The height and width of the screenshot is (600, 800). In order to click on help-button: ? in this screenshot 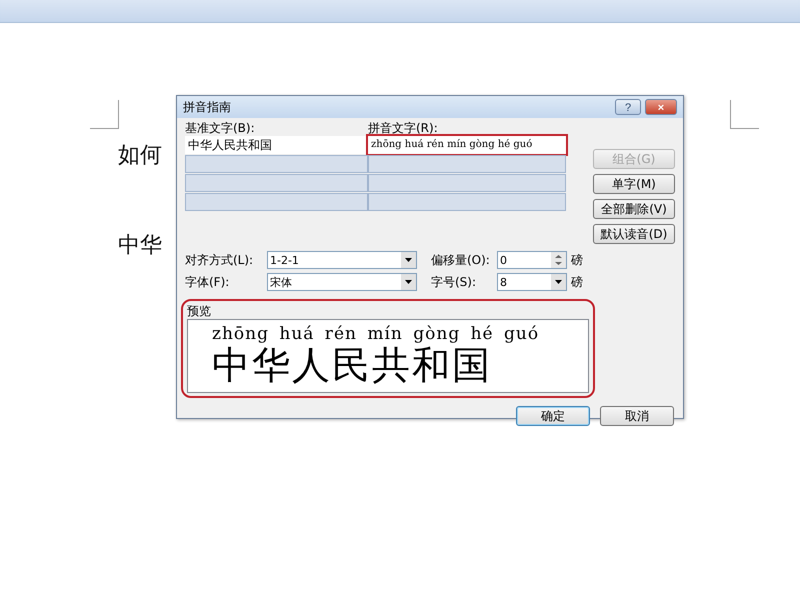, I will do `click(628, 107)`.